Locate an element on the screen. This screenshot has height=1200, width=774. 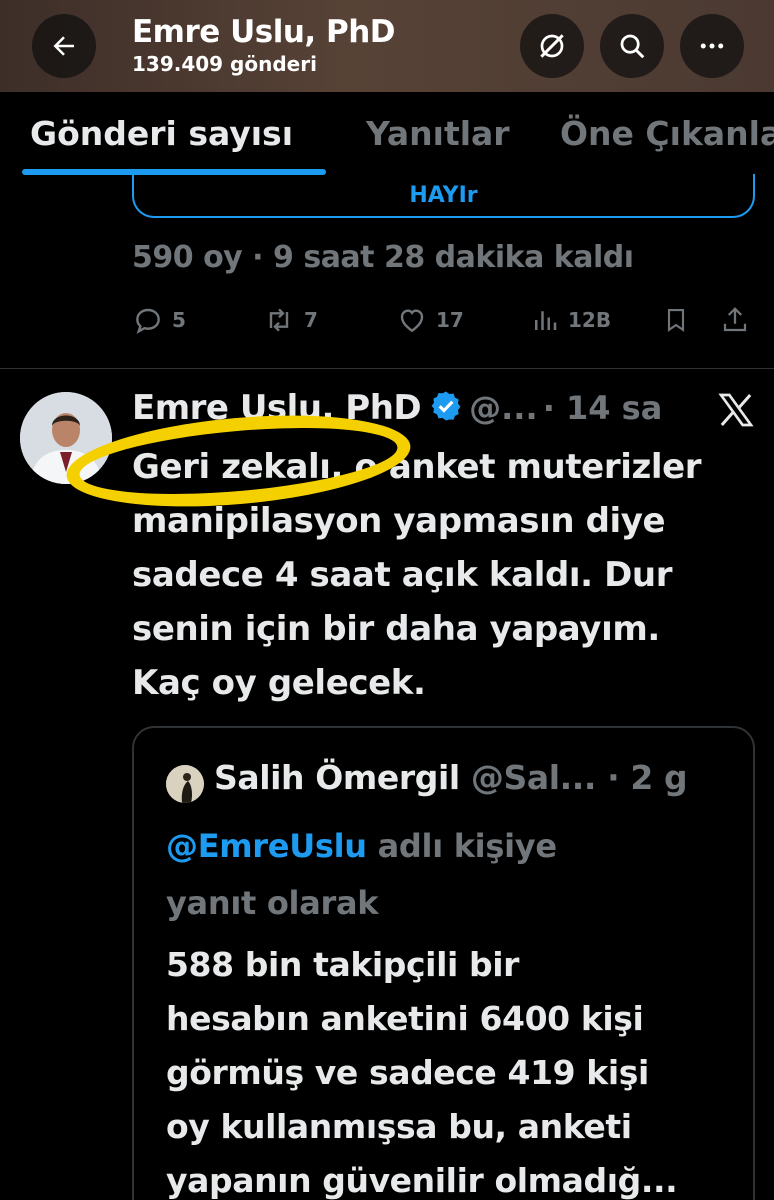
tweet-author-name: Emre Uslu, PhD is located at coordinates (277, 408).